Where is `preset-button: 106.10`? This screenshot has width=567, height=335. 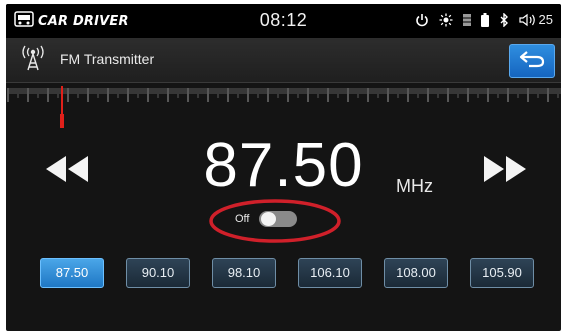
preset-button: 106.10 is located at coordinates (330, 273).